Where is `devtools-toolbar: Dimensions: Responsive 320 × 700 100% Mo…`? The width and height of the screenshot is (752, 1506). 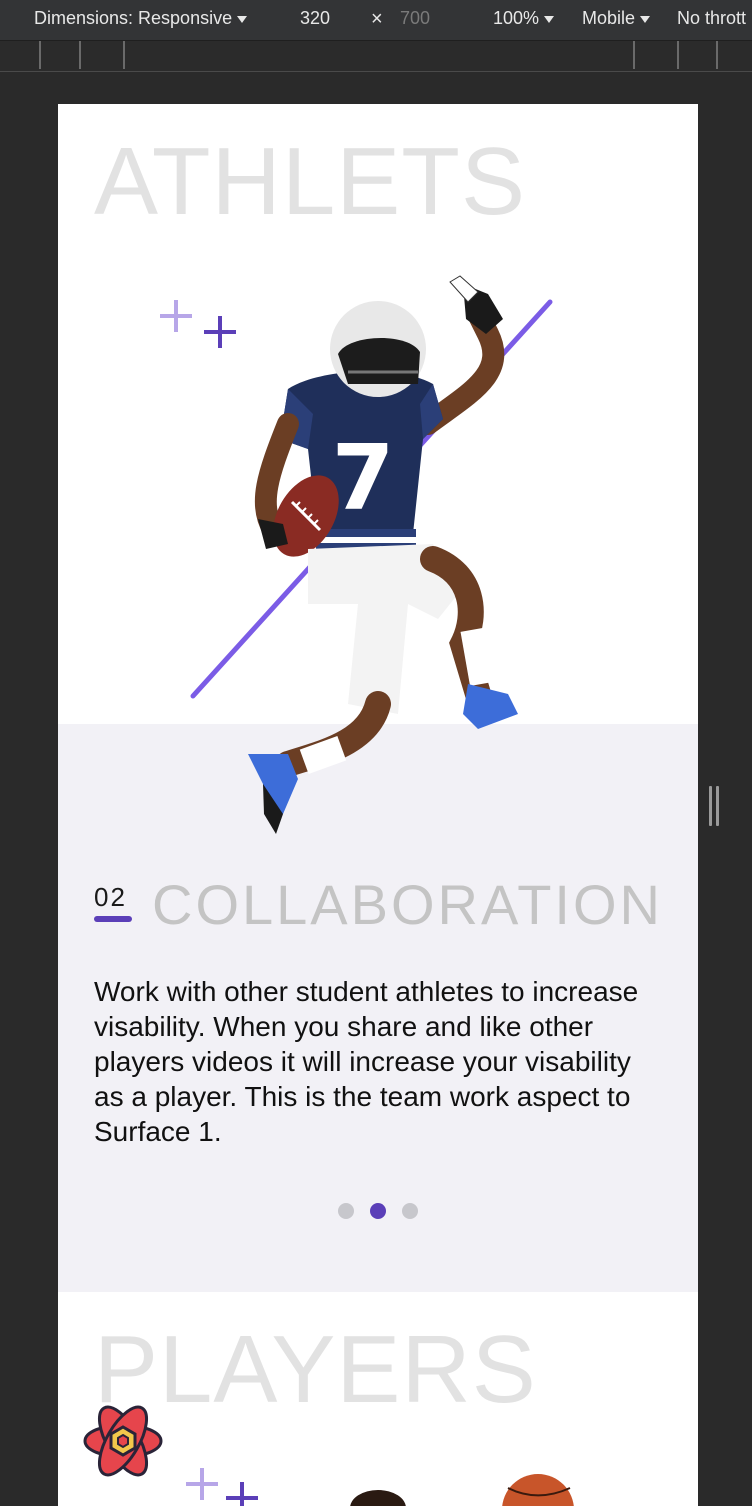 devtools-toolbar: Dimensions: Responsive 320 × 700 100% Mo… is located at coordinates (376, 20).